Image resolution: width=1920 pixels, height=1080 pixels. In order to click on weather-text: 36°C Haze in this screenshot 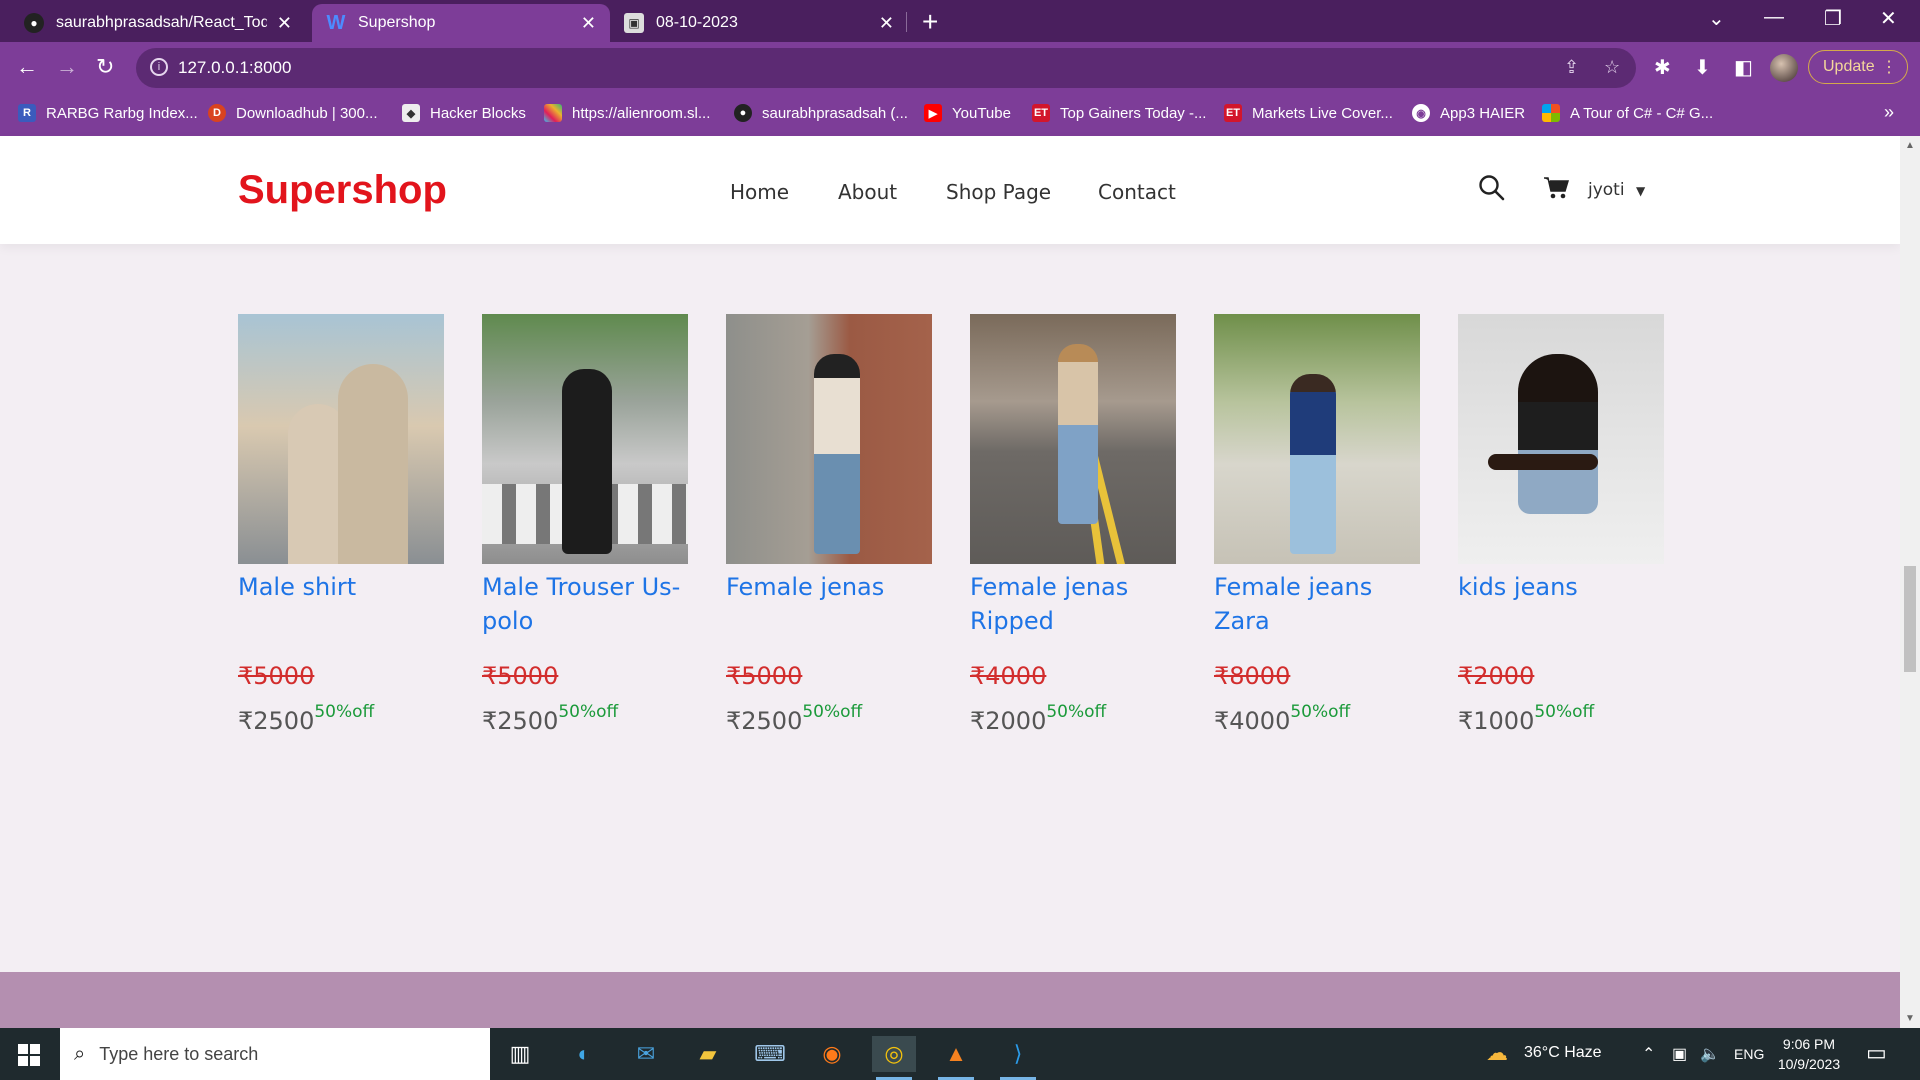, I will do `click(1563, 1053)`.